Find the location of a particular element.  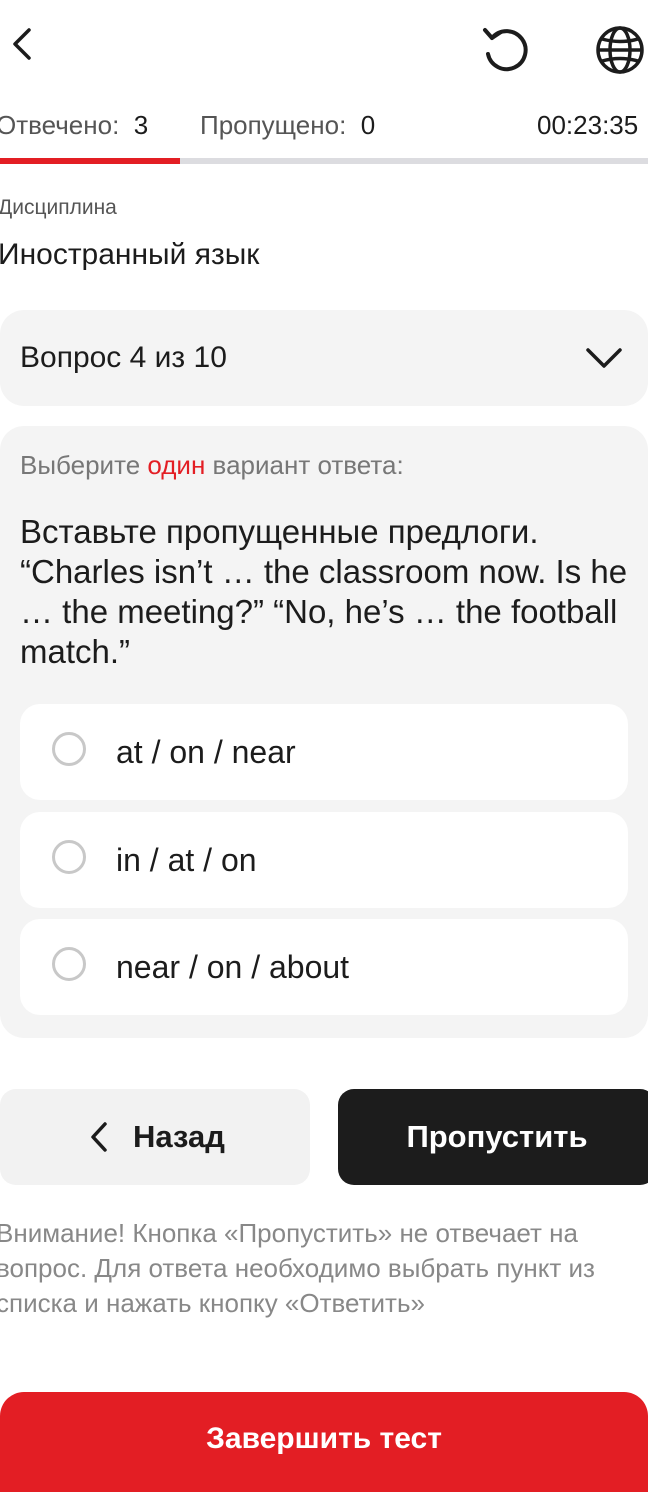

finish-test-button: Завершить тест is located at coordinates (324, 1442).